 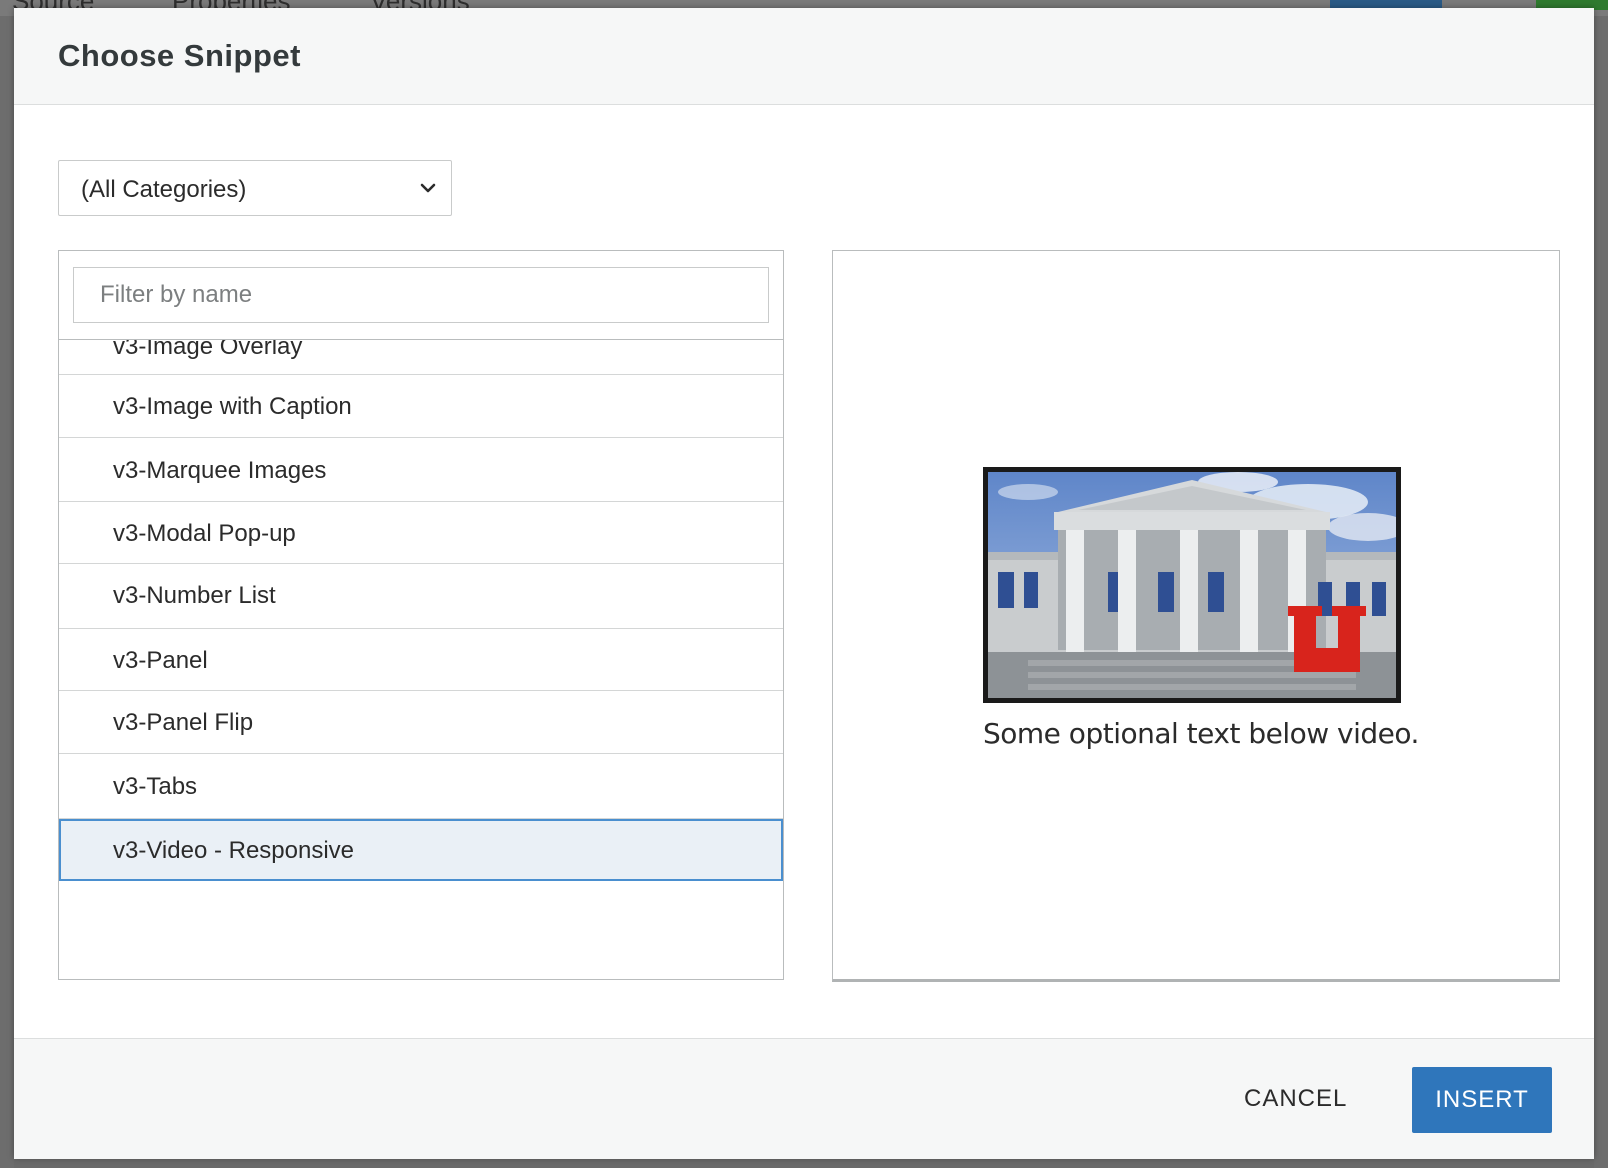 I want to click on dialog-header: Choose Snippet, so click(x=804, y=56).